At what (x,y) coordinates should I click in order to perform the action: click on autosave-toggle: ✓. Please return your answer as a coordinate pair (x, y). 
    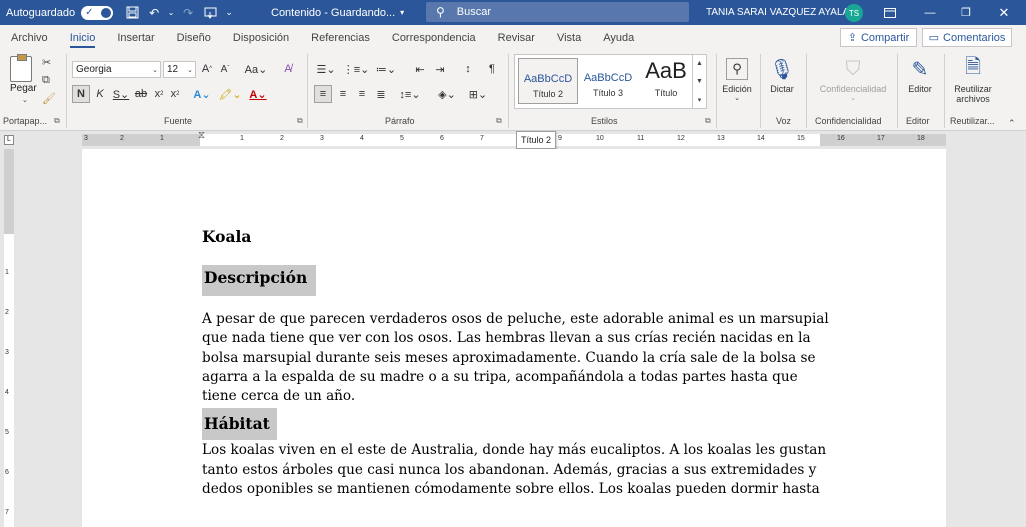
    Looking at the image, I should click on (97, 12).